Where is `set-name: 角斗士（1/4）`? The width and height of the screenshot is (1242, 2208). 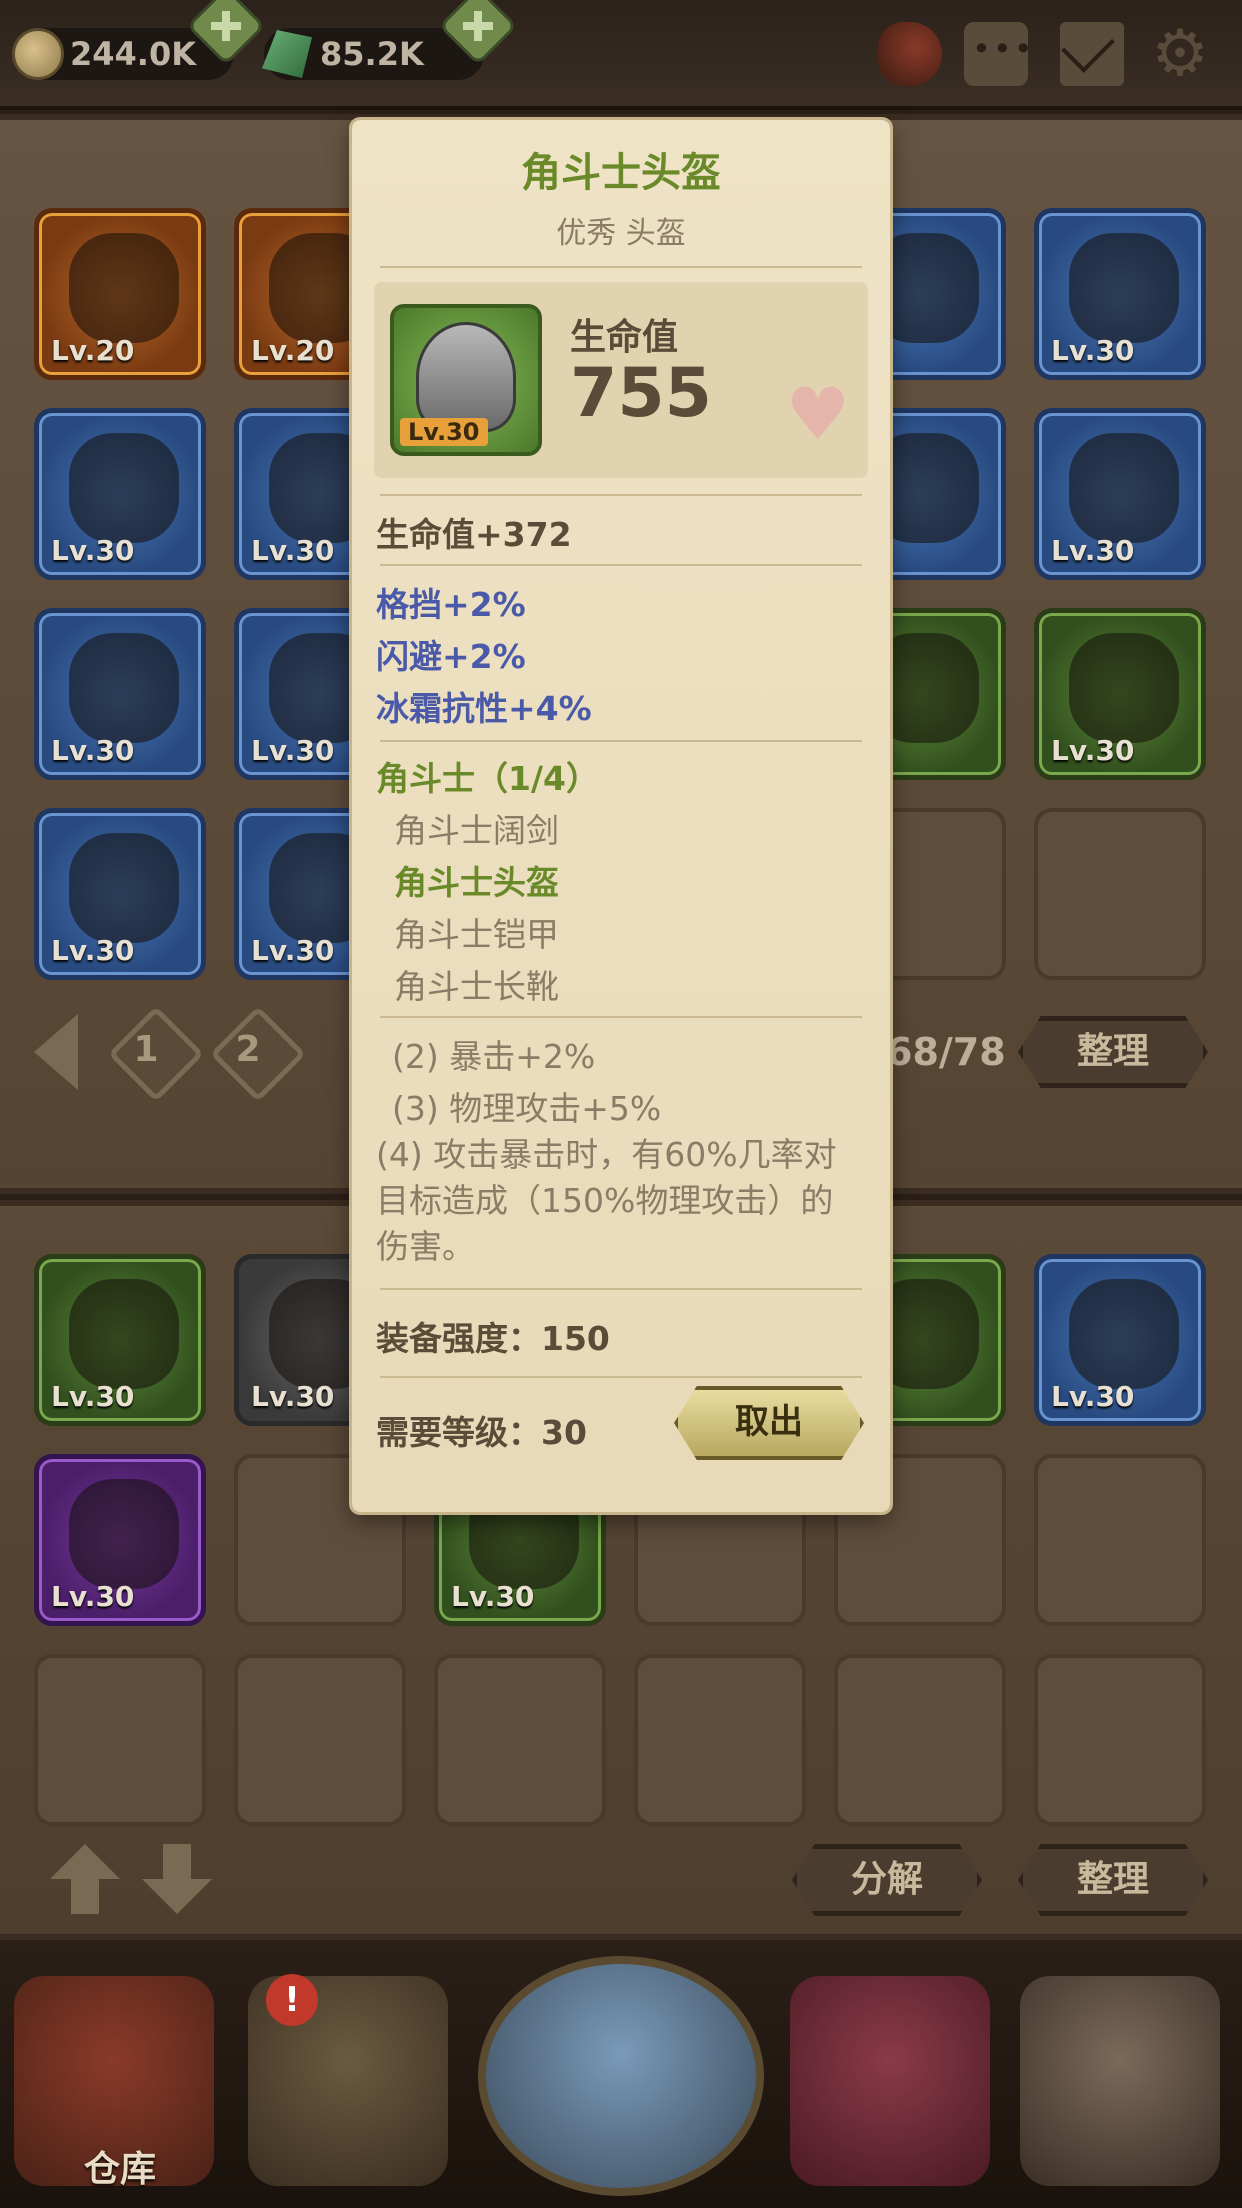 set-name: 角斗士（1/4） is located at coordinates (487, 778).